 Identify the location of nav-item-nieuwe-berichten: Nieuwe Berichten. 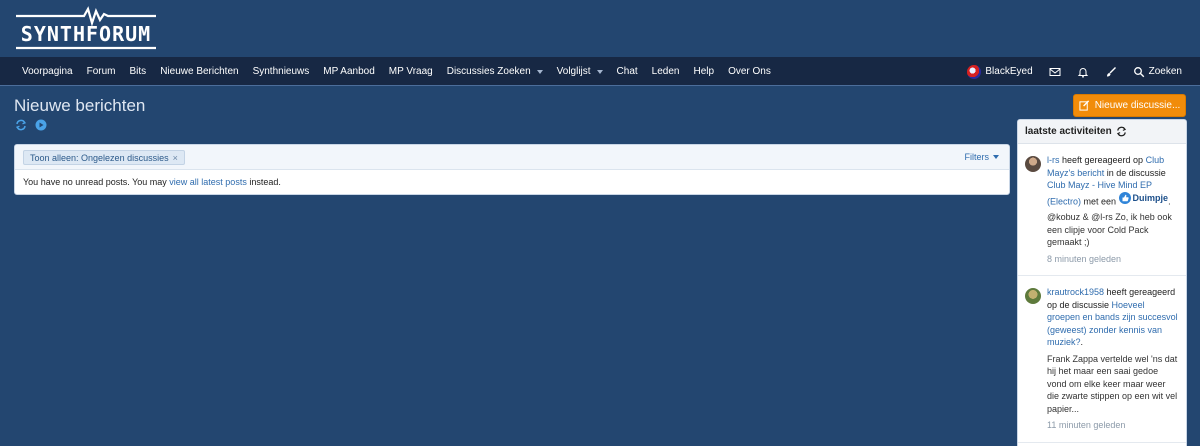
(199, 71).